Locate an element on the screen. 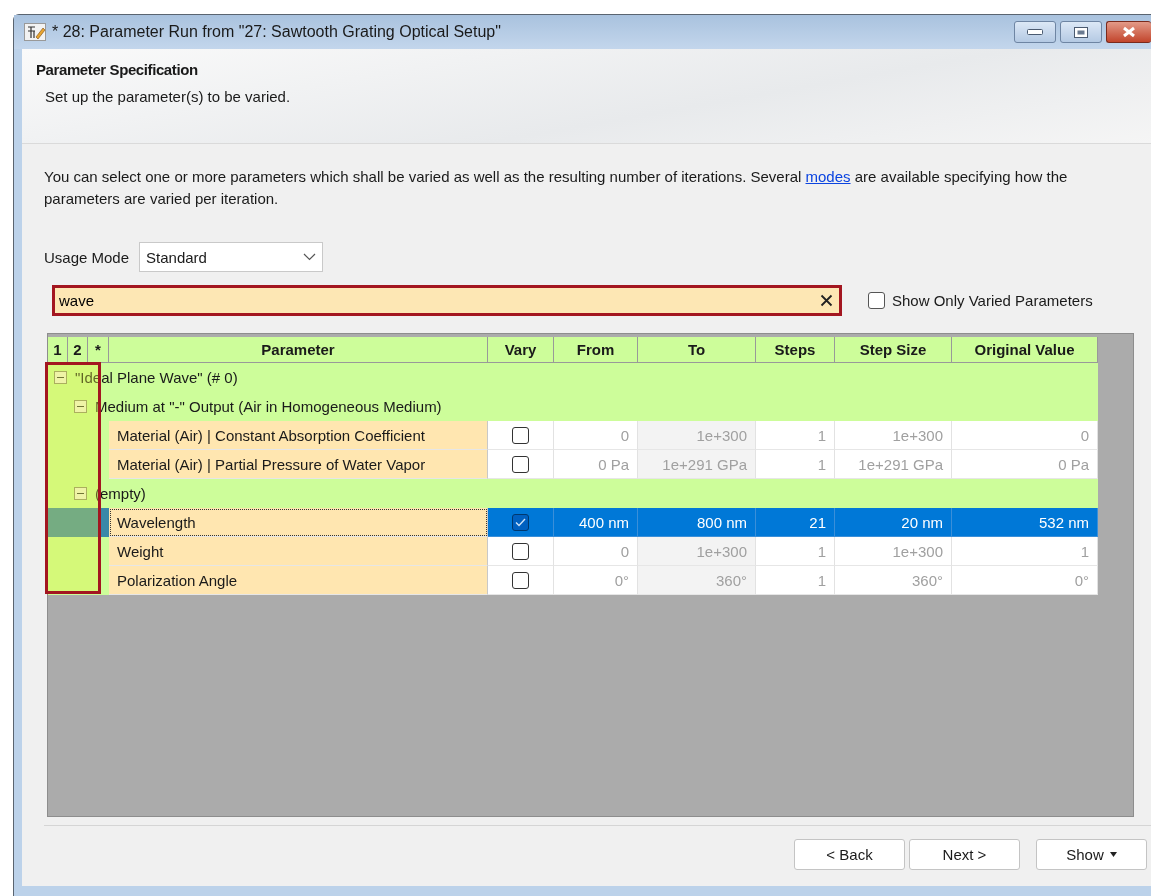 The image size is (1151, 896). column-header: * is located at coordinates (98, 350).